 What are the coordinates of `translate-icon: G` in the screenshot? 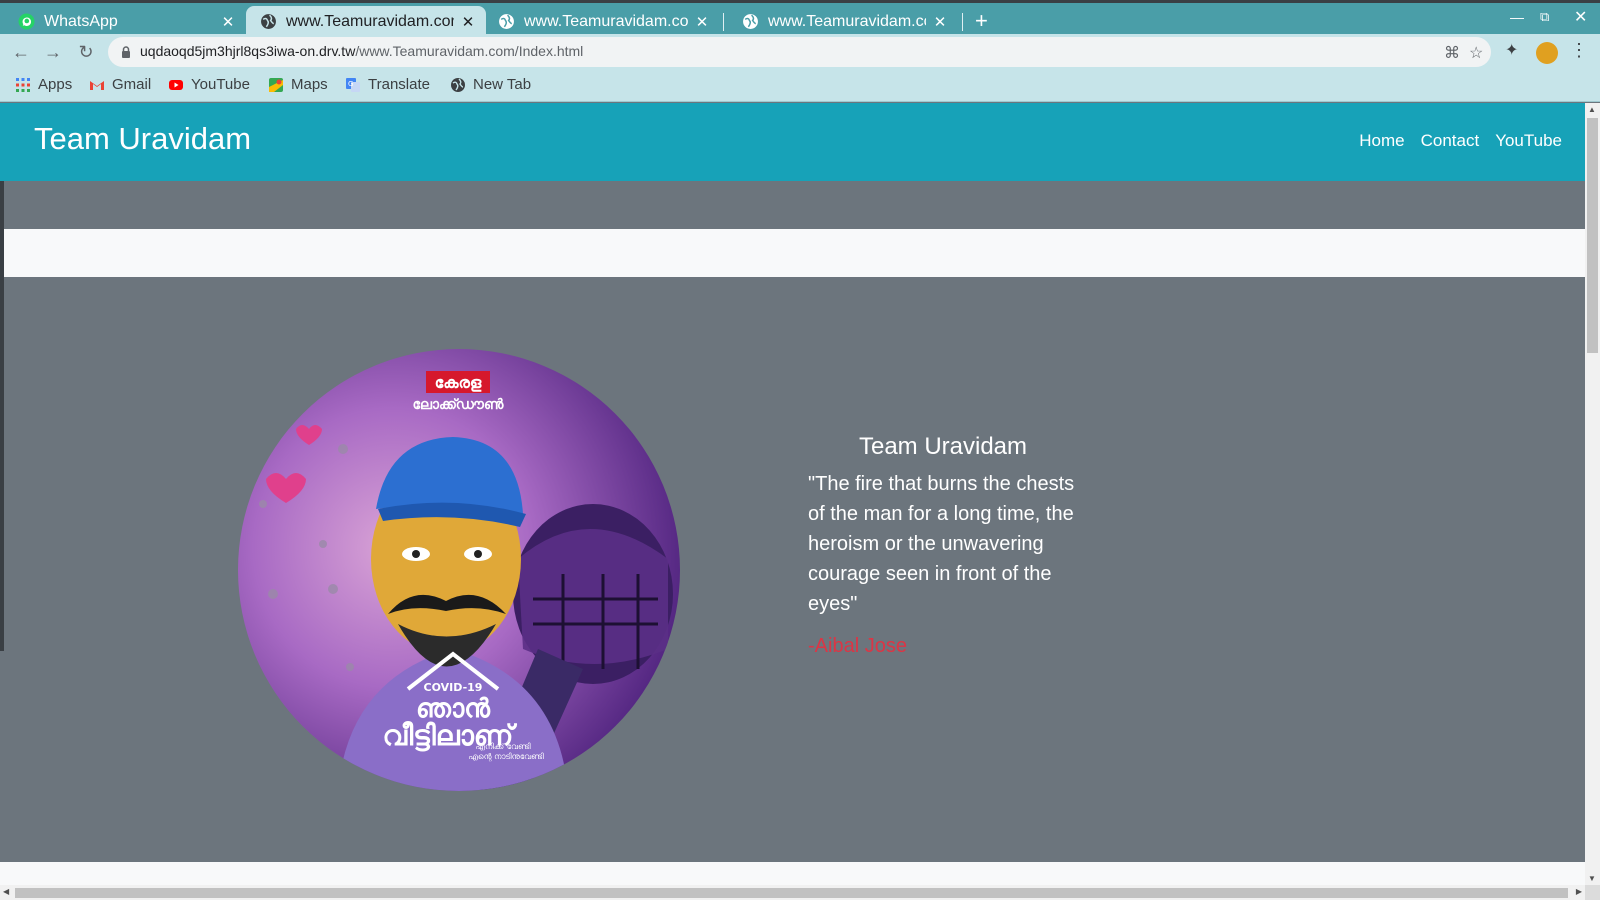 It's located at (353, 84).